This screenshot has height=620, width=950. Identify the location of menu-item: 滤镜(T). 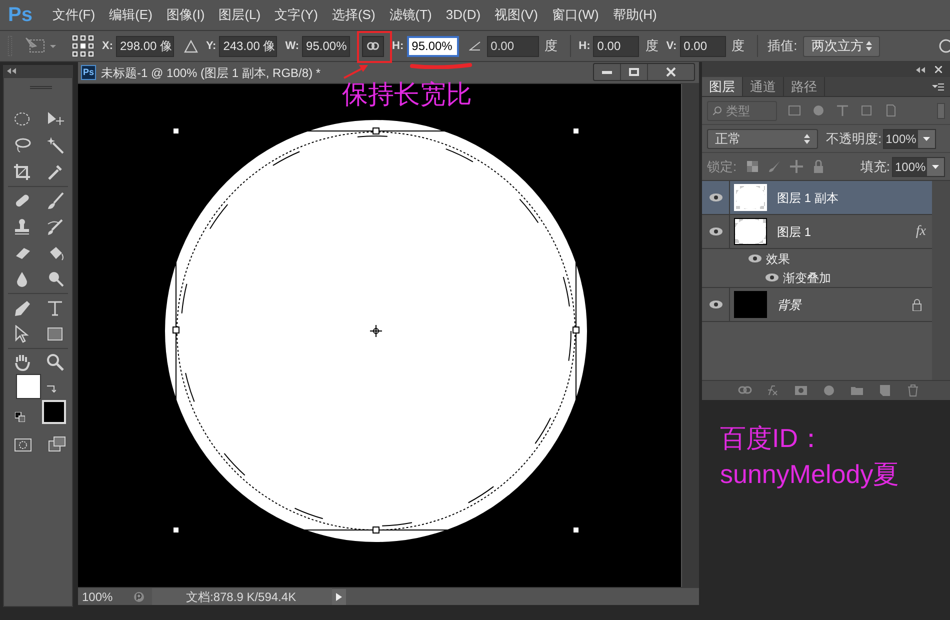
(410, 15).